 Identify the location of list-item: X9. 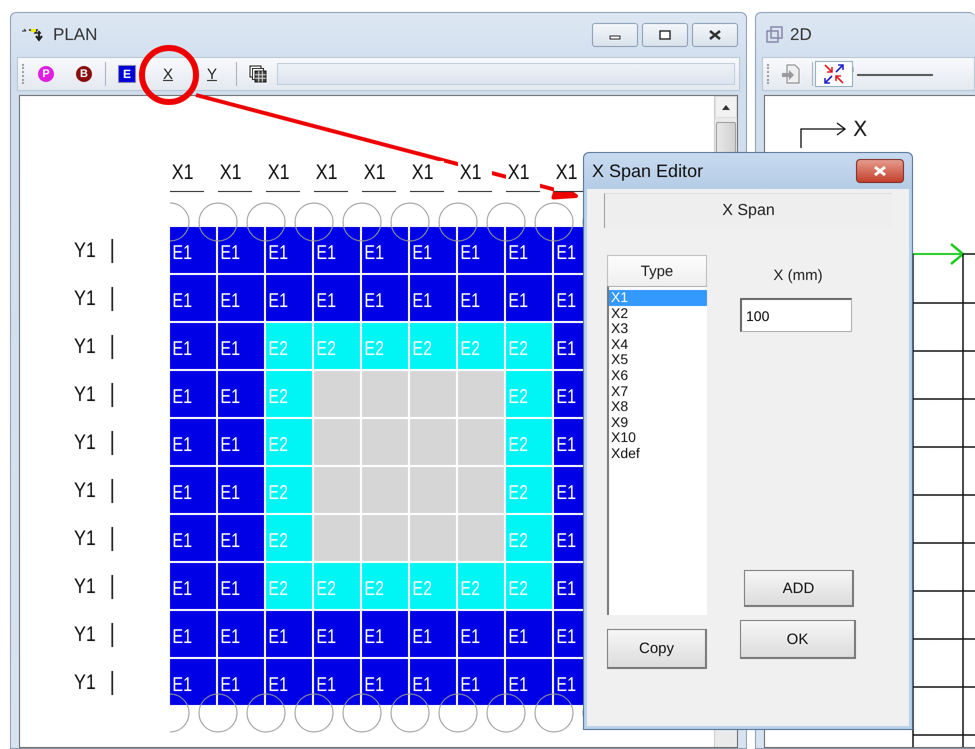
(658, 422).